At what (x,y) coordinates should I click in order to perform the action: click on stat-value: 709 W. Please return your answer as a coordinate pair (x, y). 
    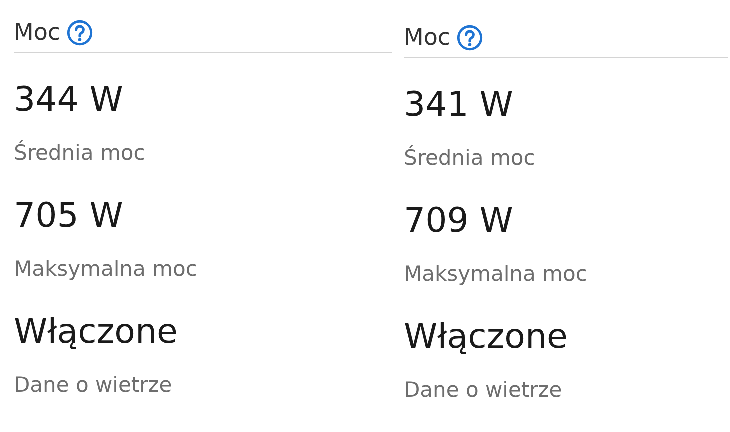
    Looking at the image, I should click on (459, 221).